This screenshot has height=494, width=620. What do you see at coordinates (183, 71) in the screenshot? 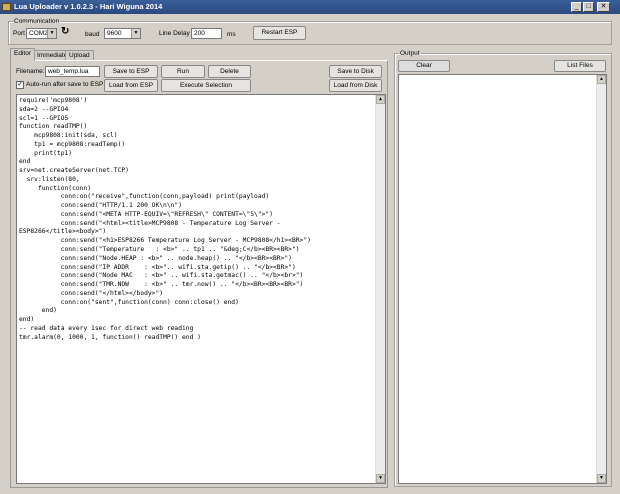
I see `run-button: Run` at bounding box center [183, 71].